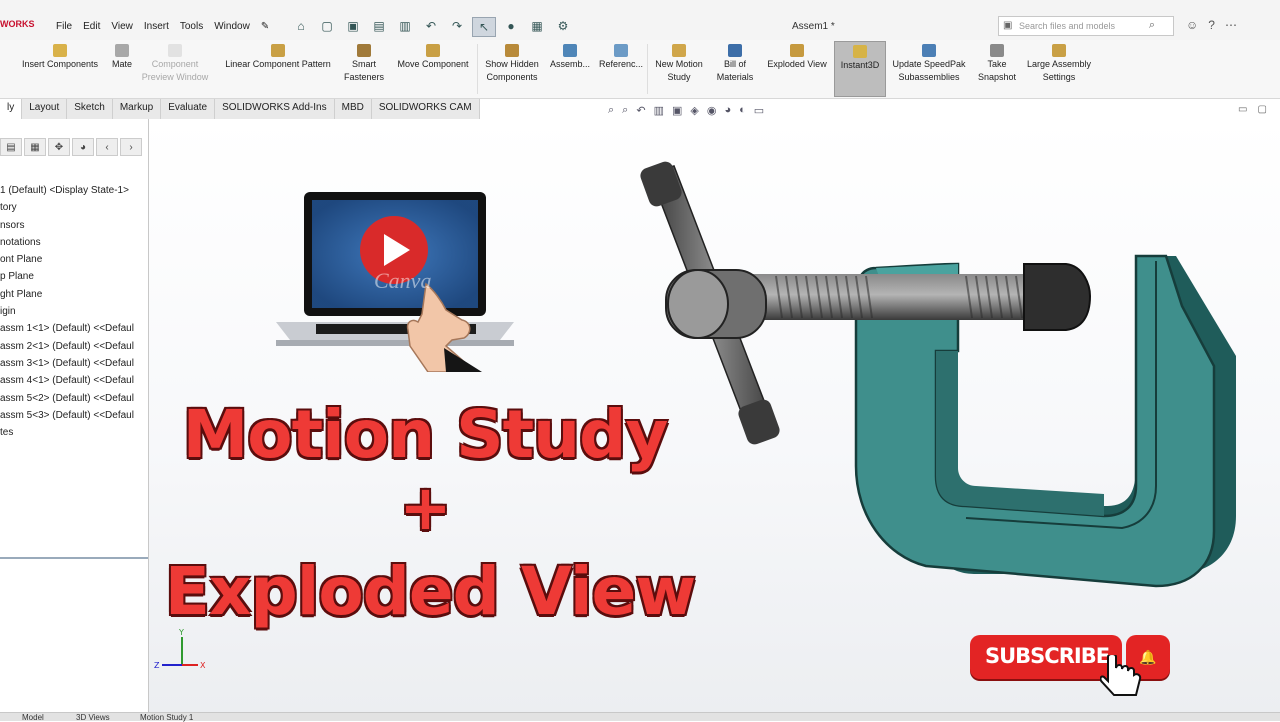 The width and height of the screenshot is (1280, 722). I want to click on tree-item-component: assm 4<1> (Default) <<Defaul, so click(67, 380).